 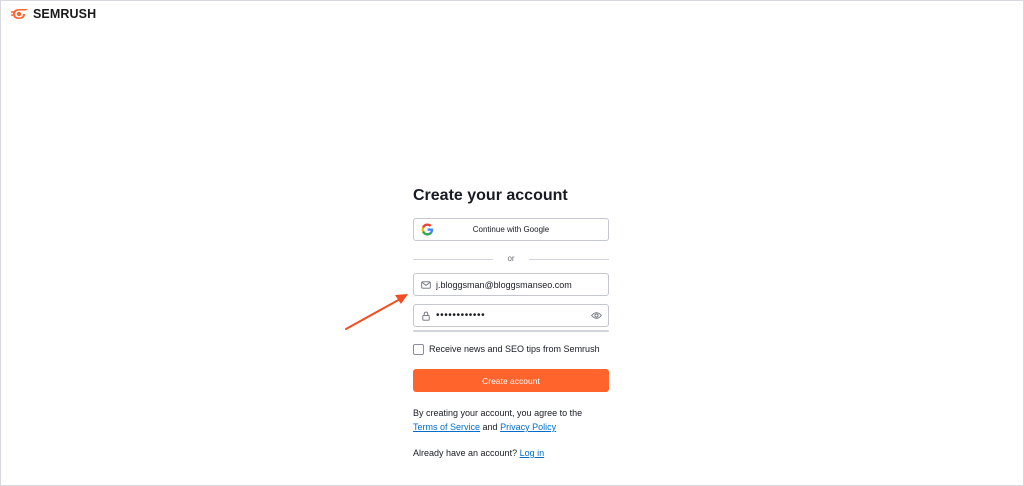 What do you see at coordinates (511, 331) in the screenshot?
I see `password-strength-bar` at bounding box center [511, 331].